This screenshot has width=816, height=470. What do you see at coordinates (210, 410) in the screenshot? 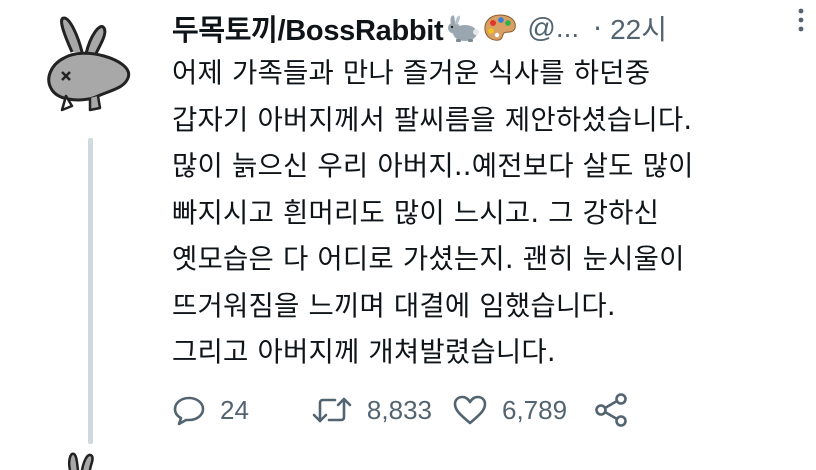
I see `reply-button: 24` at bounding box center [210, 410].